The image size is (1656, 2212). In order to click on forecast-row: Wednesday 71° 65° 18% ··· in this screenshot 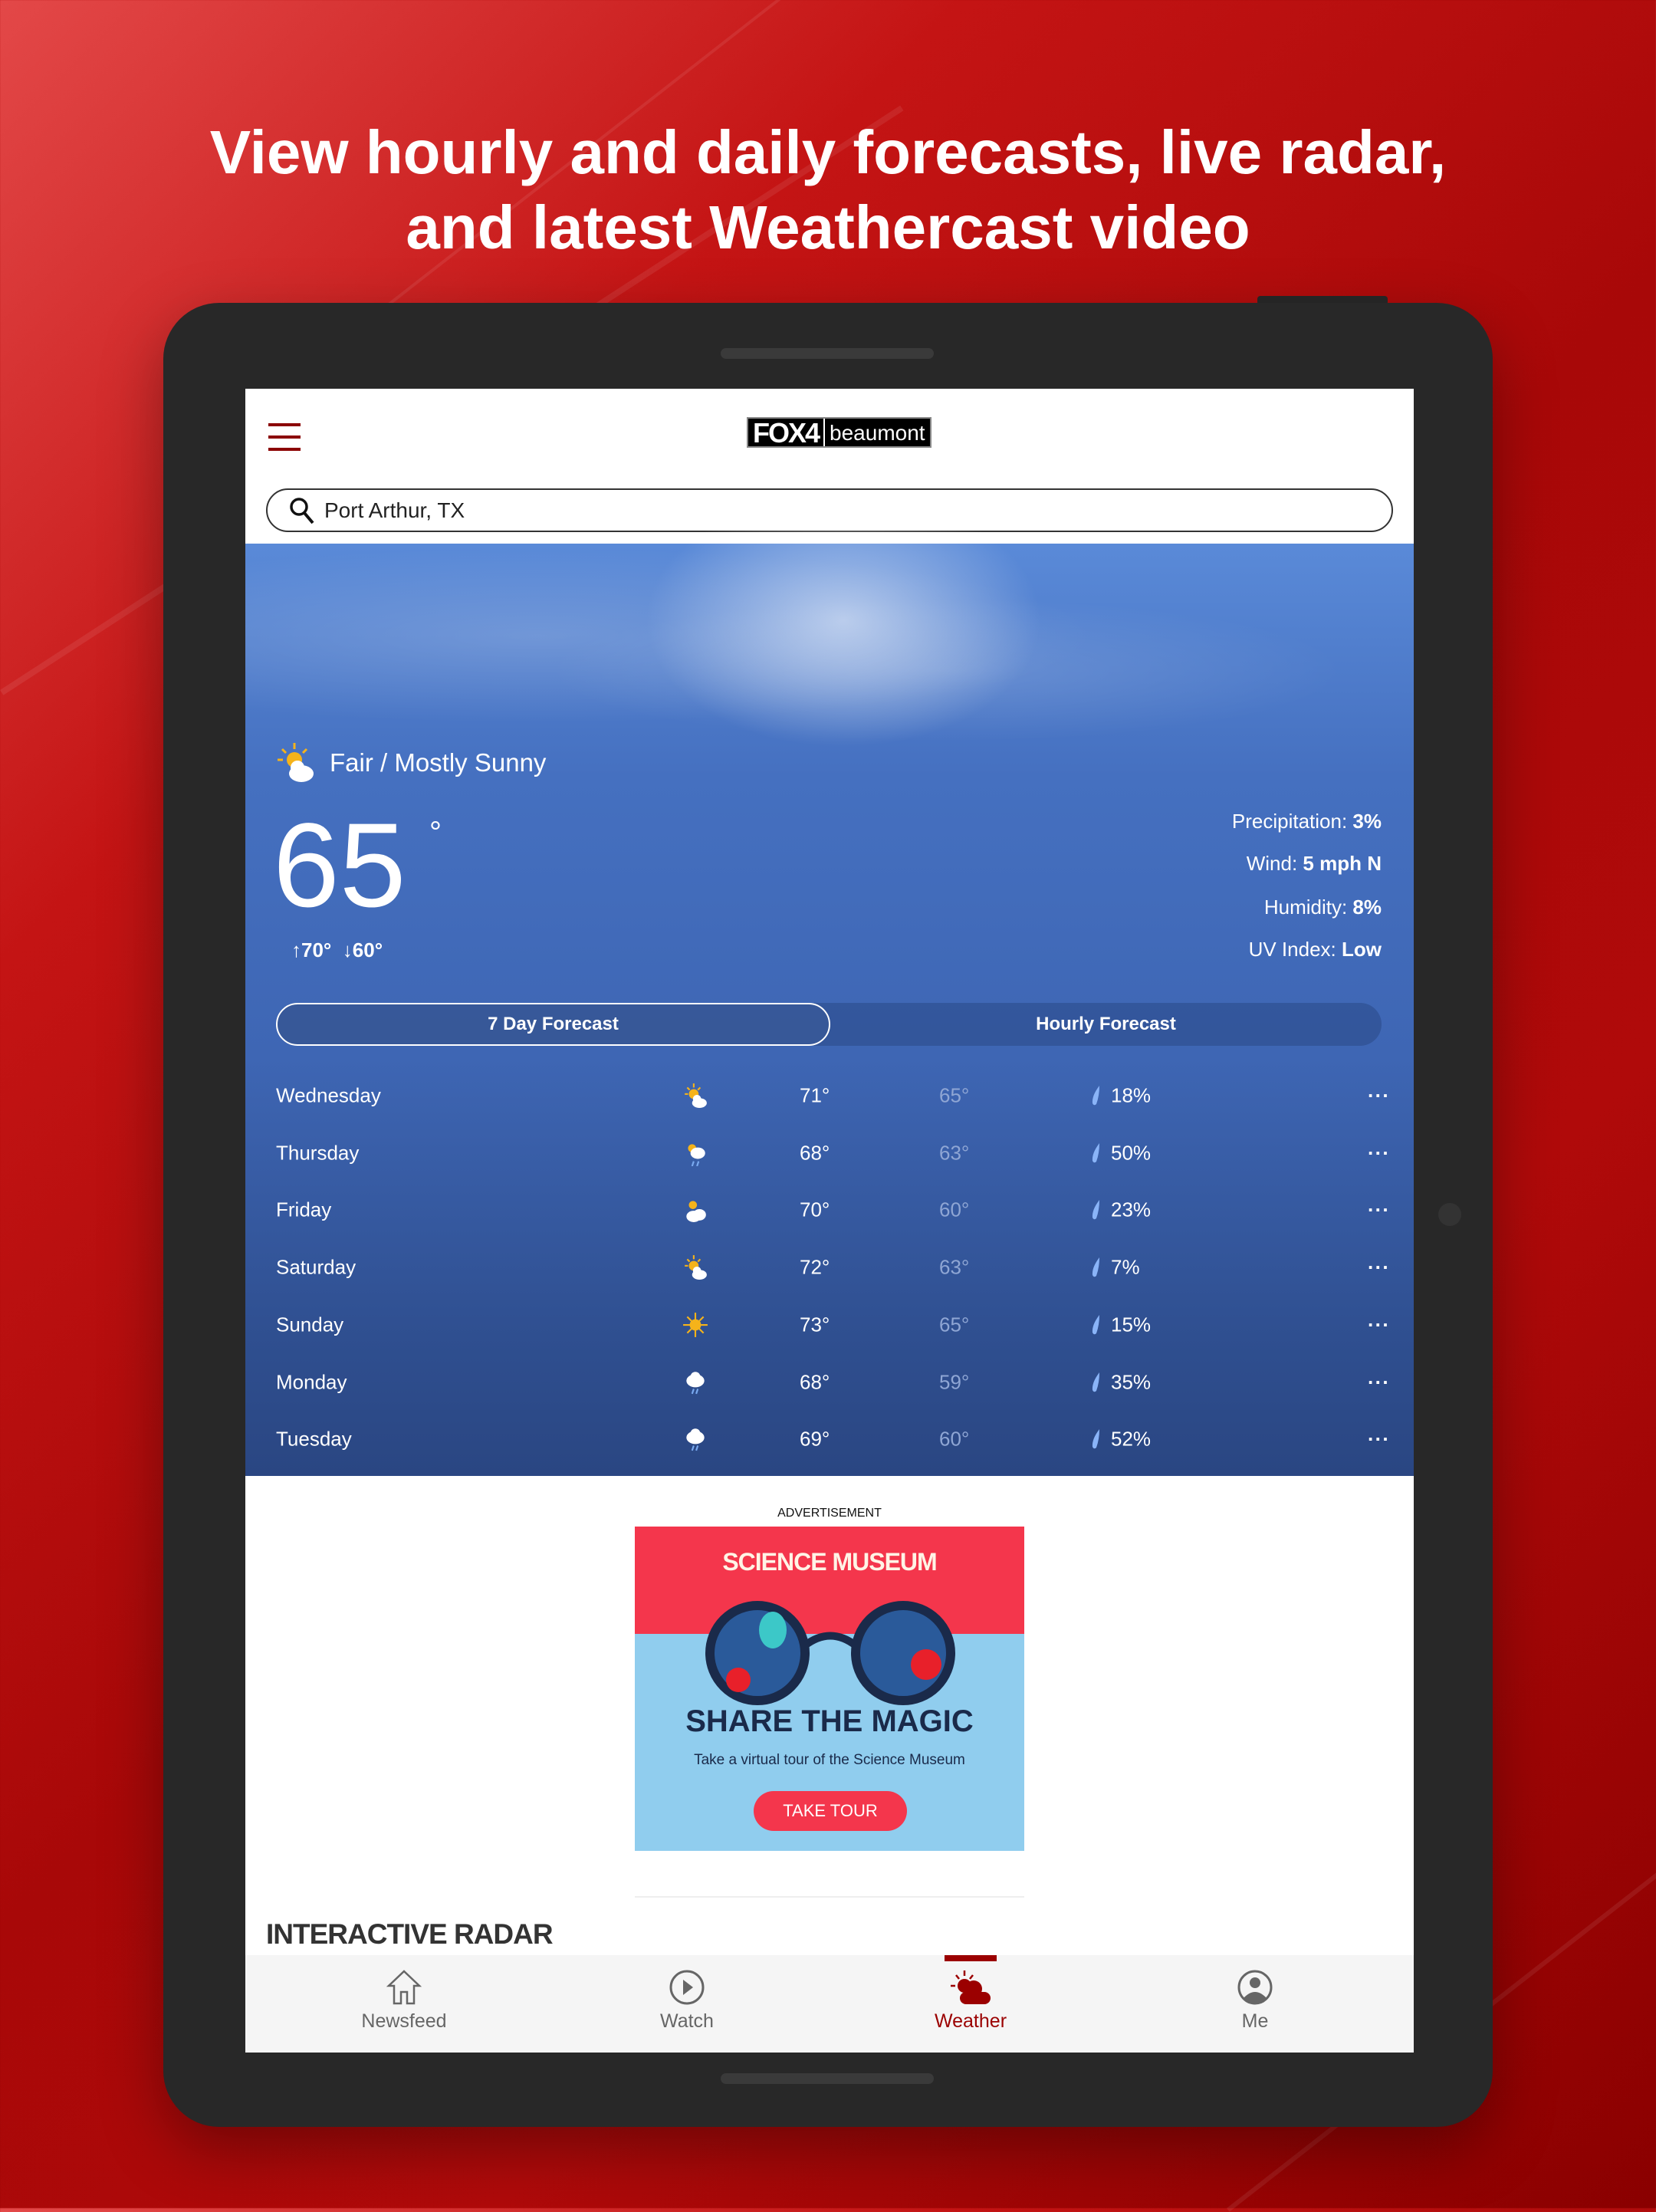, I will do `click(830, 1096)`.